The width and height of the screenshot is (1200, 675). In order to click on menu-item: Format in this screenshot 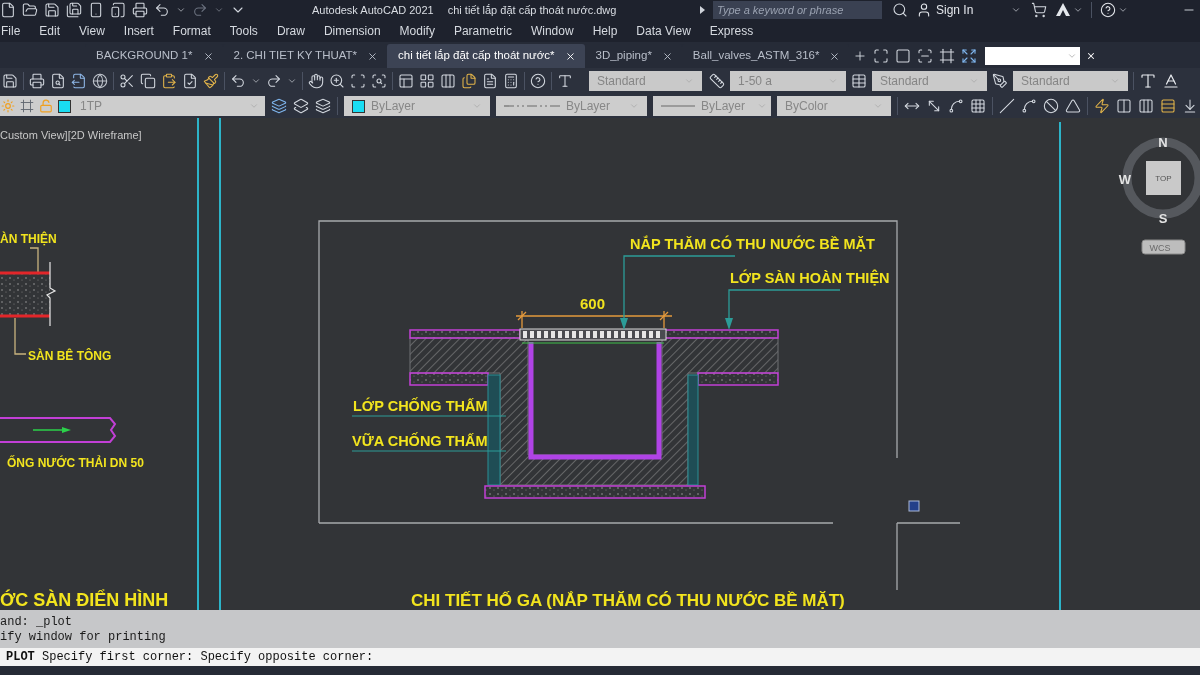, I will do `click(191, 31)`.